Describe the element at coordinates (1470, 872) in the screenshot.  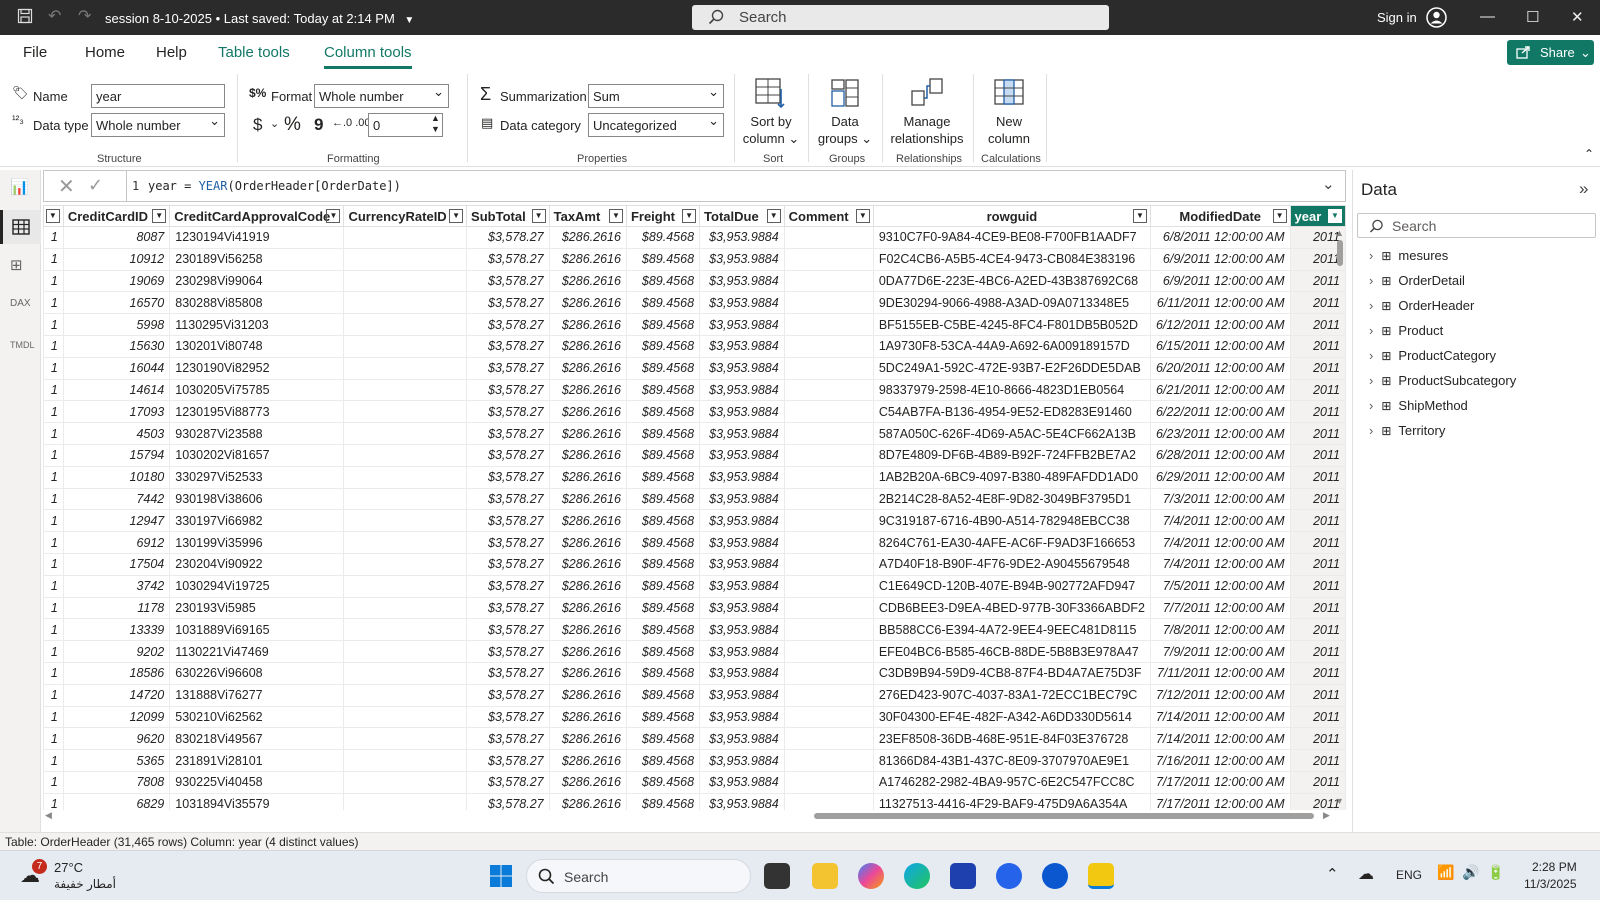
I see `volume-icon: 🔊` at that location.